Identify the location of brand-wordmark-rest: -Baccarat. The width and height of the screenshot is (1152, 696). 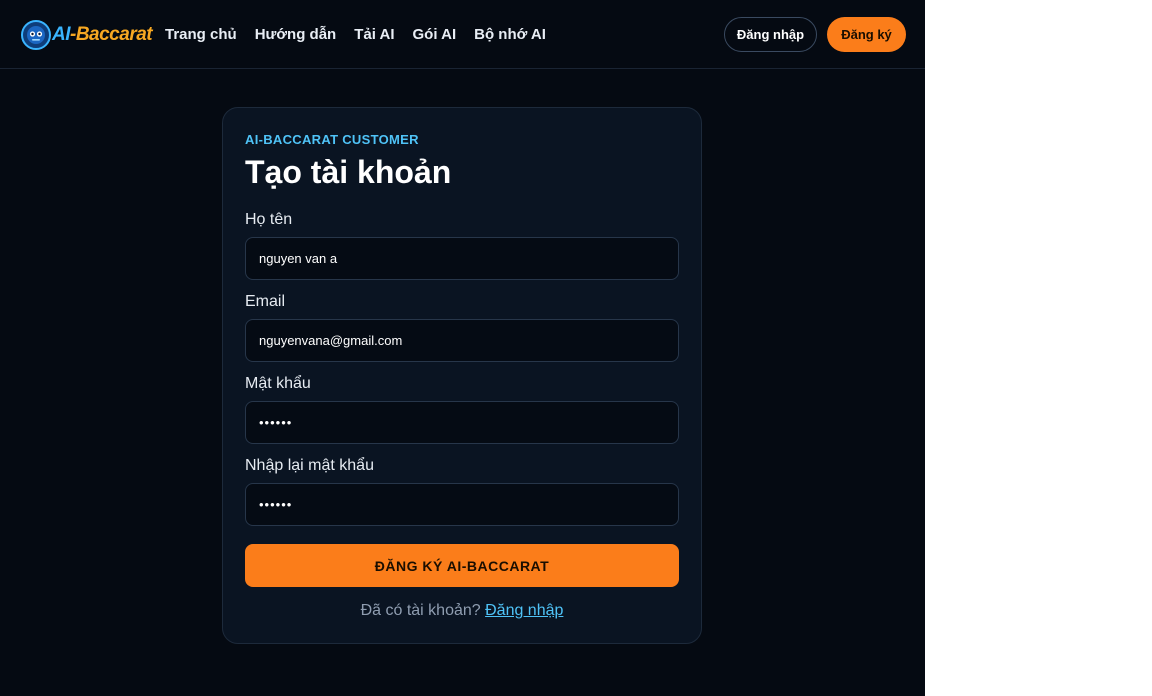
(111, 34).